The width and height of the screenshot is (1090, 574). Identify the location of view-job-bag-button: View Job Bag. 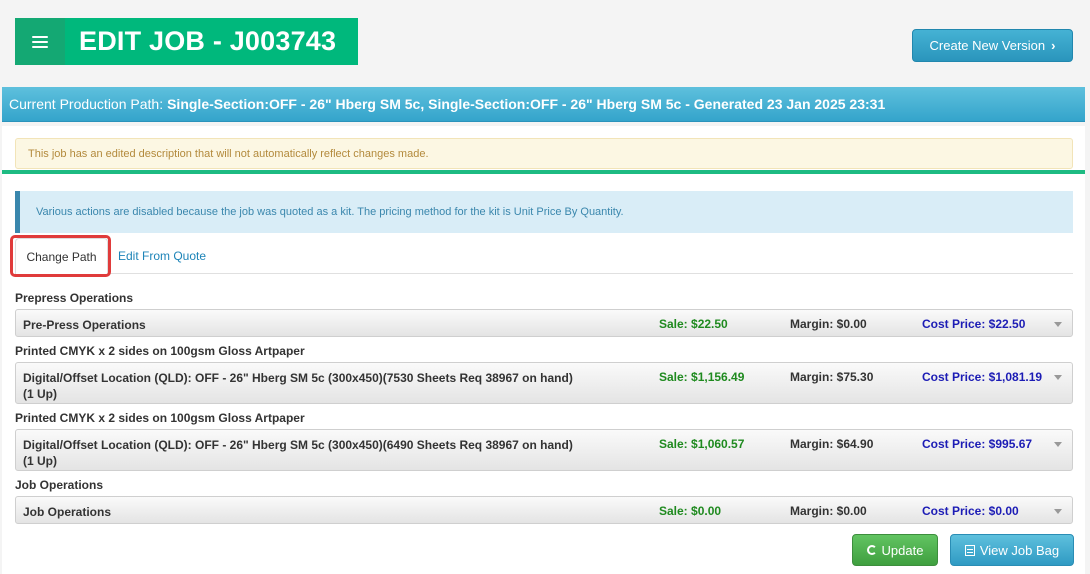
(1012, 550).